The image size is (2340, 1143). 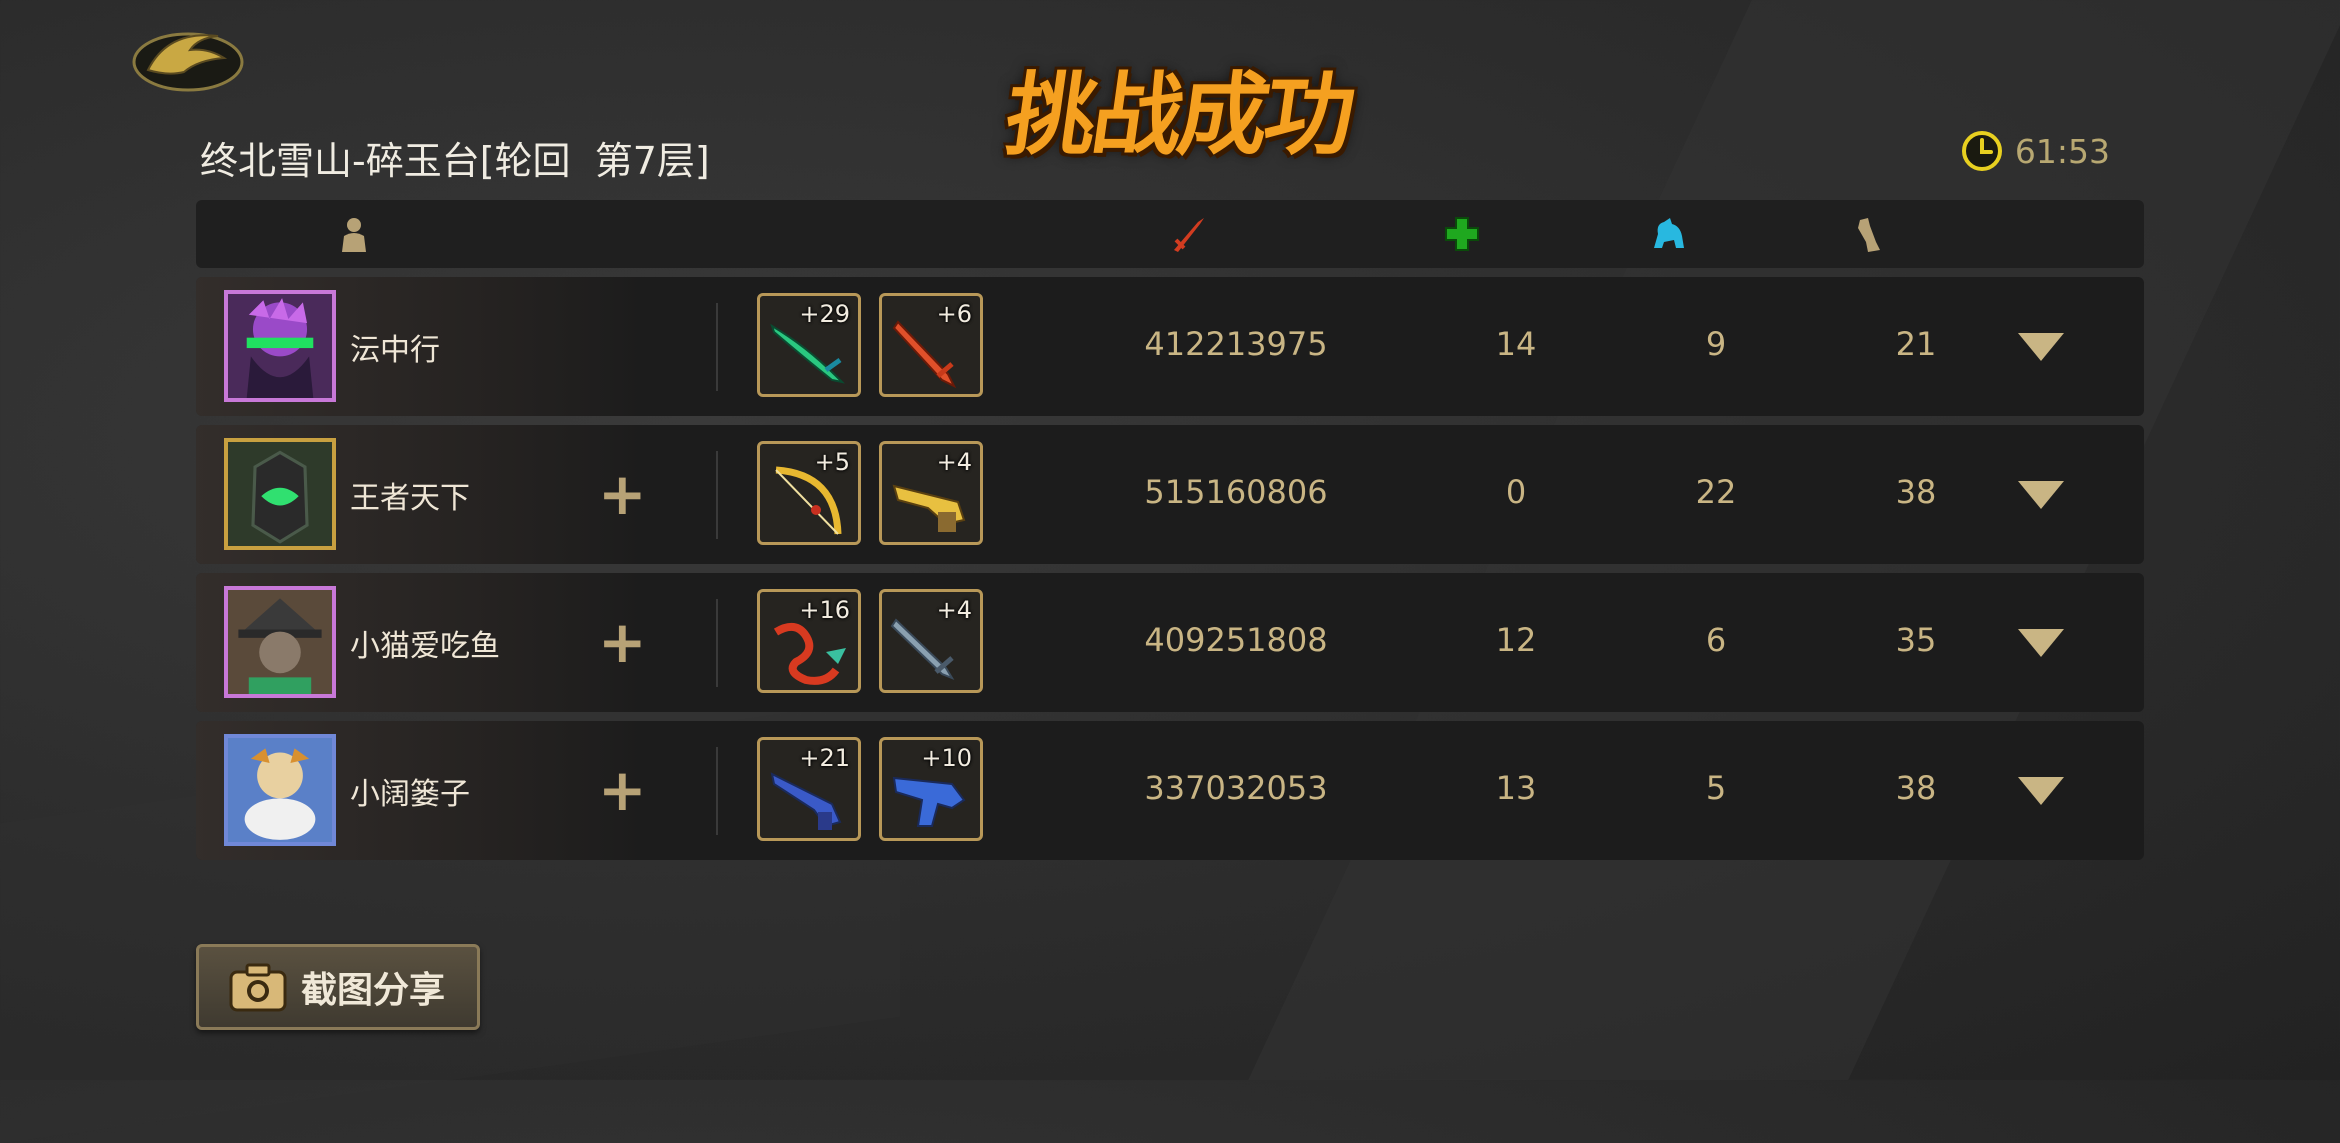 I want to click on table-row: 小猫爱吃鱼 + +16 +4 409251808 12 6 35, so click(x=1170, y=642).